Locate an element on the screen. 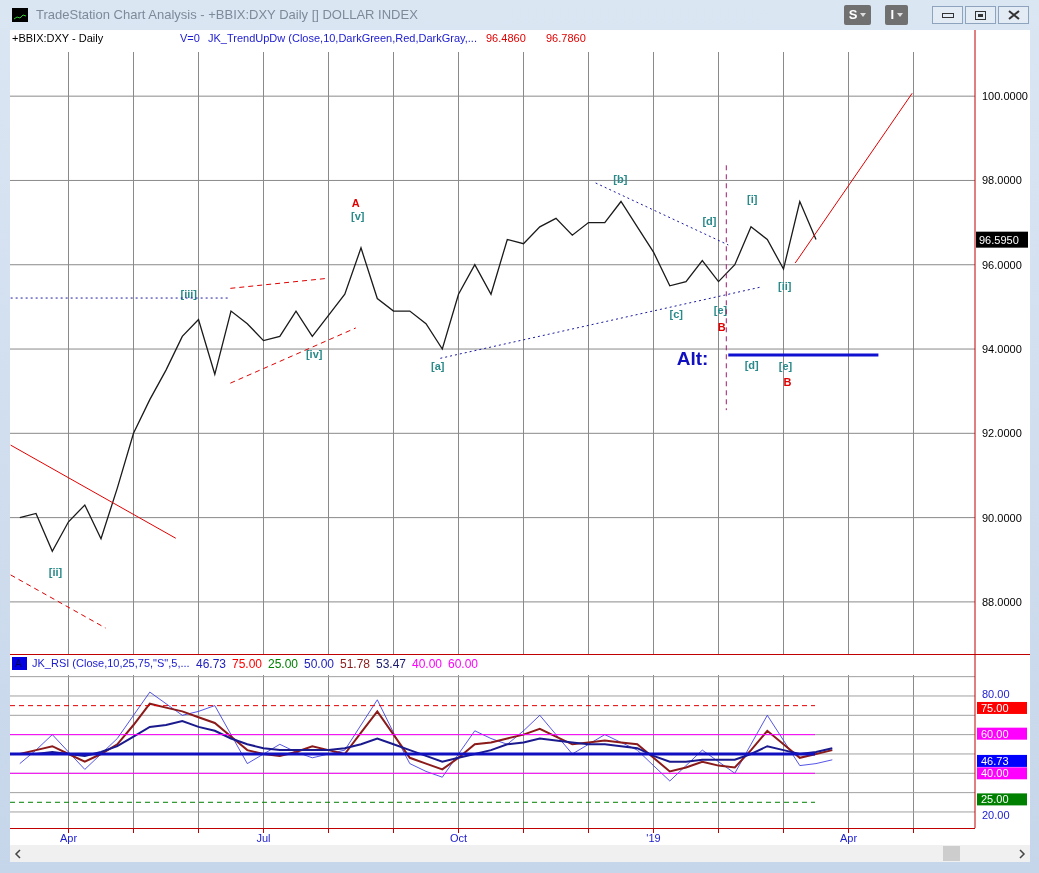  minimize-icon is located at coordinates (947, 15).